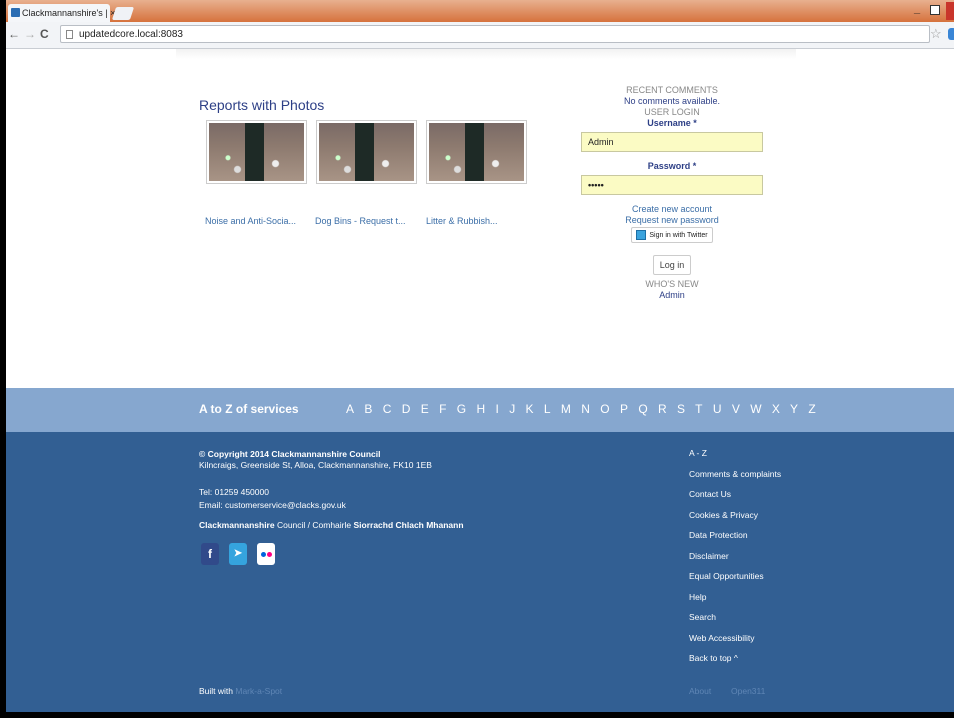 The height and width of the screenshot is (718, 954). I want to click on browser-tab: Clackmannanshire's | ×, so click(61, 13).